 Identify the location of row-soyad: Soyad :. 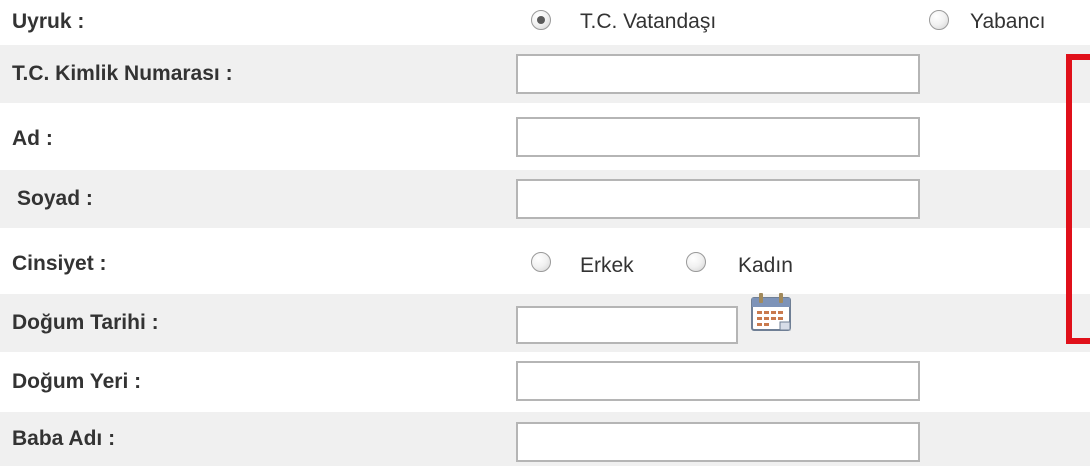
(545, 199).